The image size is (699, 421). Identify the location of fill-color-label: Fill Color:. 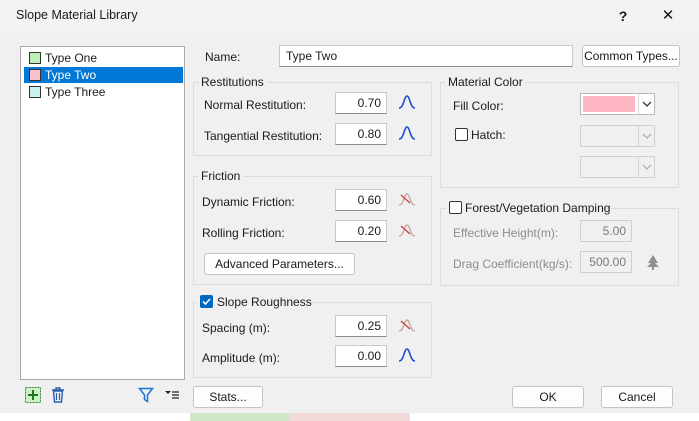
(478, 106).